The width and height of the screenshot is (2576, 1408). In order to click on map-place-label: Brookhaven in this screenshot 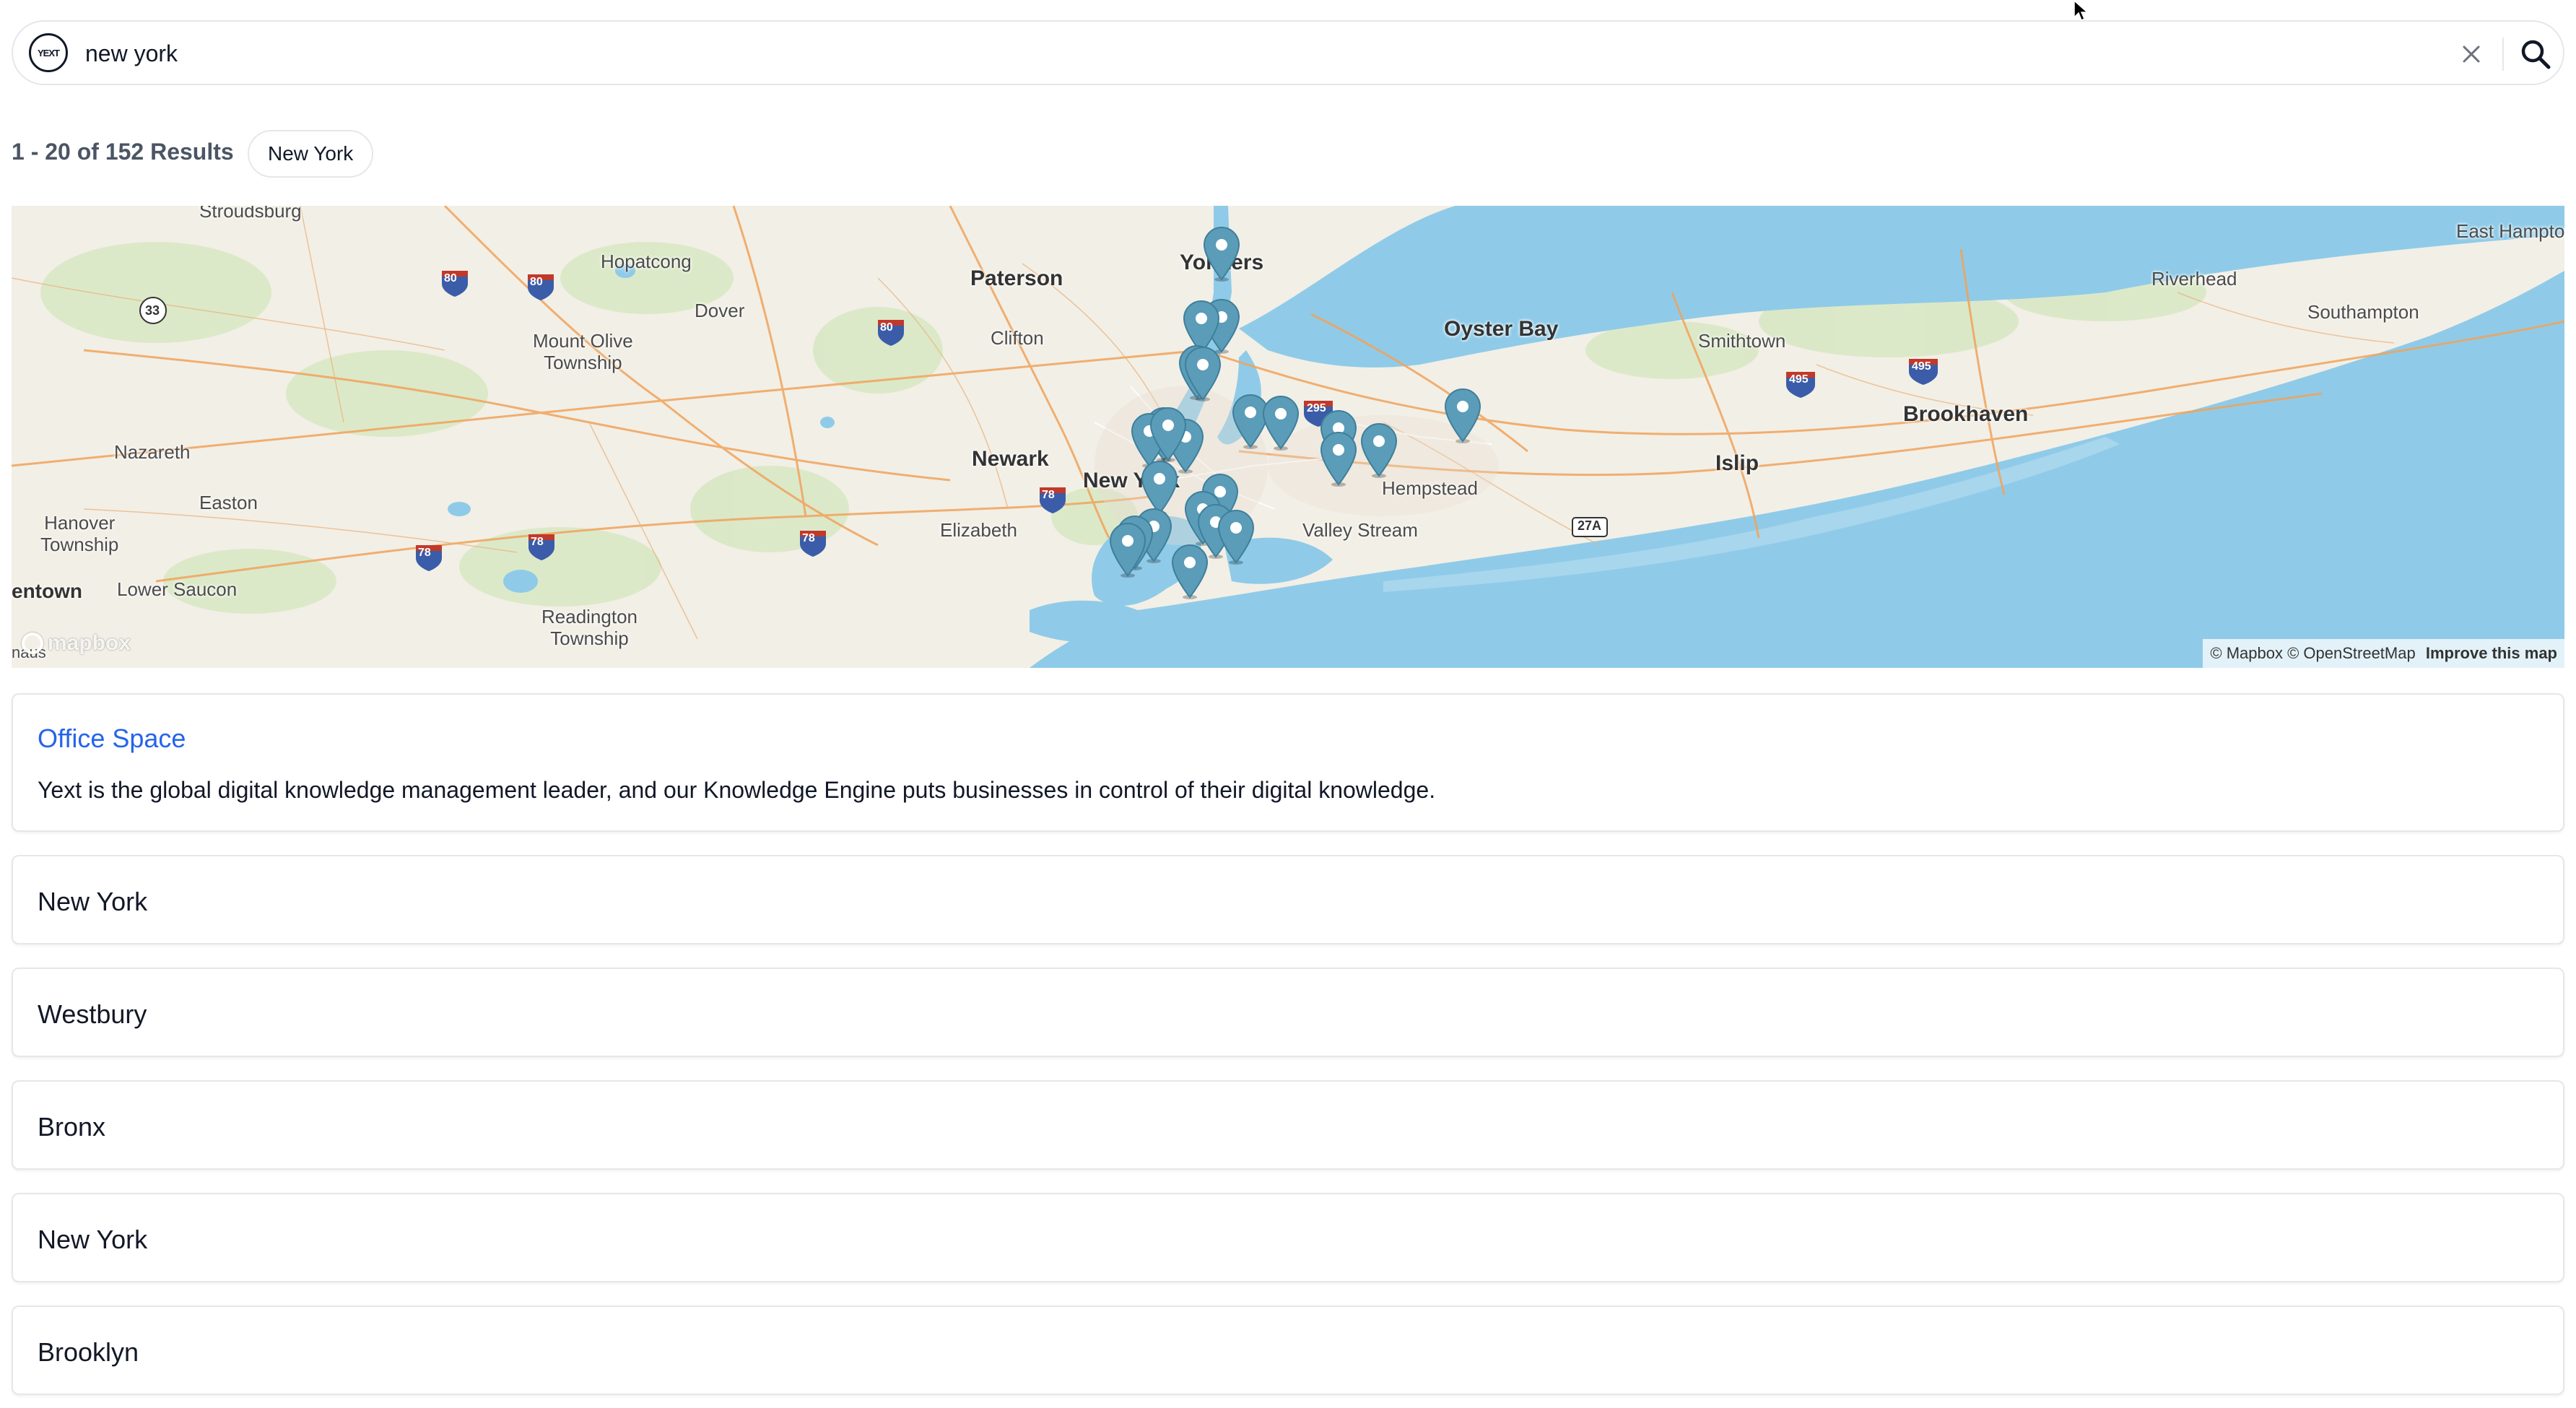, I will do `click(1966, 414)`.